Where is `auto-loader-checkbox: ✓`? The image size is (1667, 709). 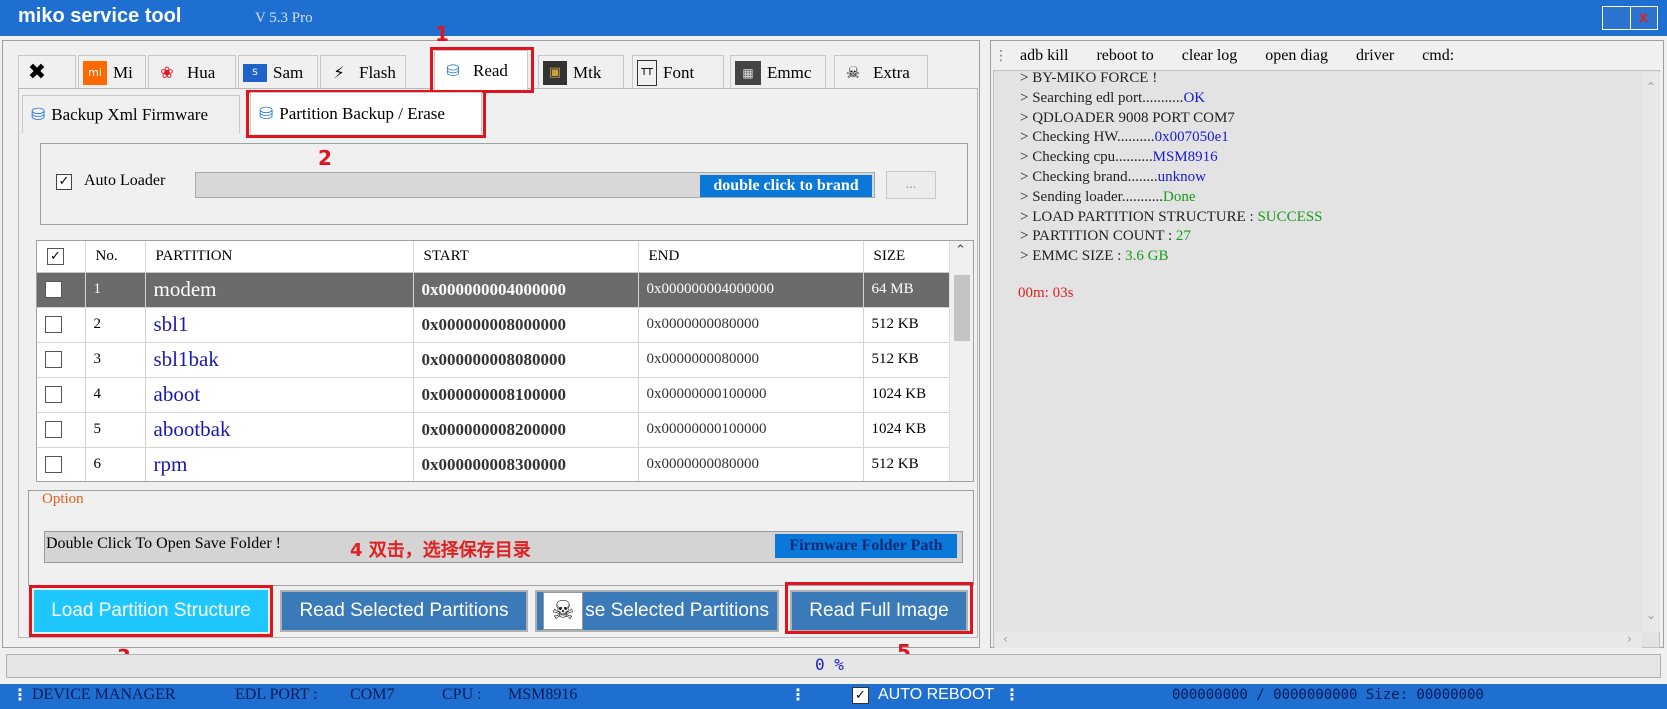
auto-loader-checkbox: ✓ is located at coordinates (64, 182).